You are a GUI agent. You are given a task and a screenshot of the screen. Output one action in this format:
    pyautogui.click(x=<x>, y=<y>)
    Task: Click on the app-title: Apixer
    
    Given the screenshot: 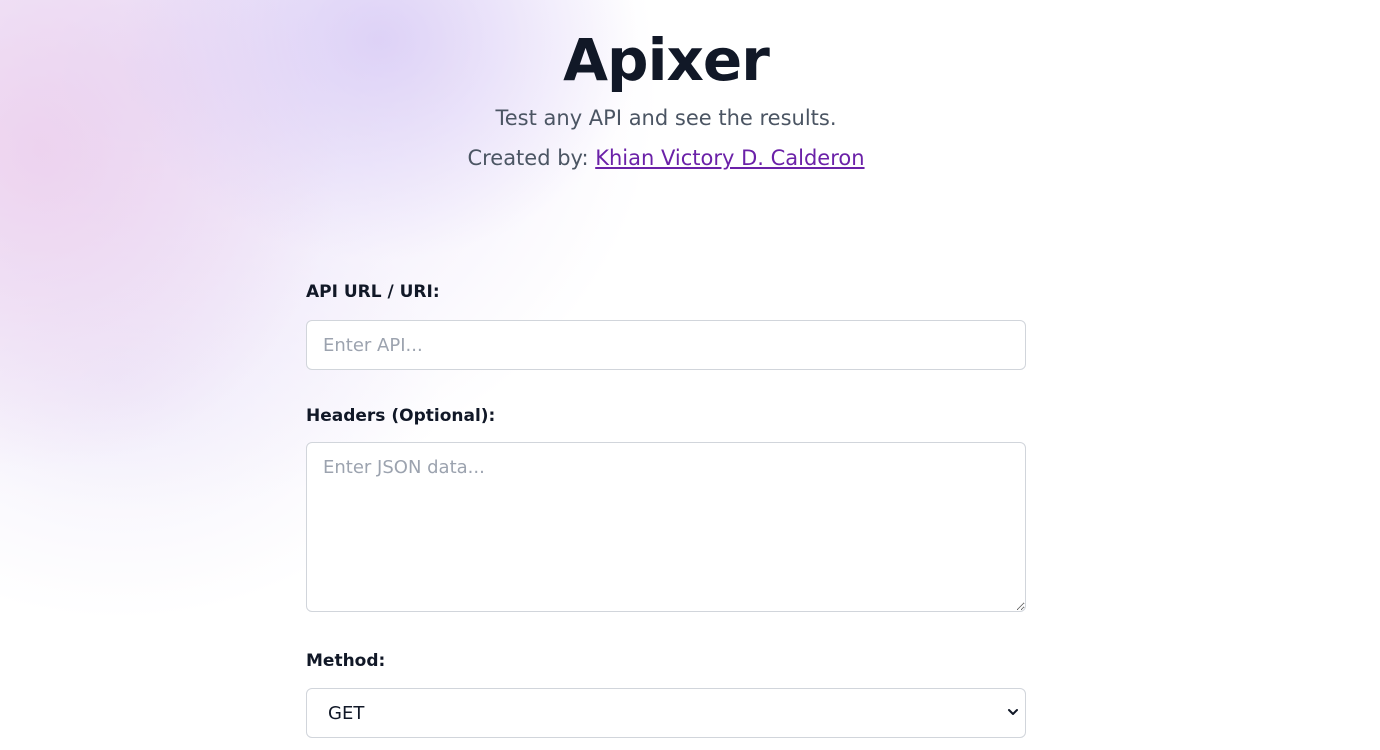 What is the action you would take?
    pyautogui.click(x=666, y=60)
    